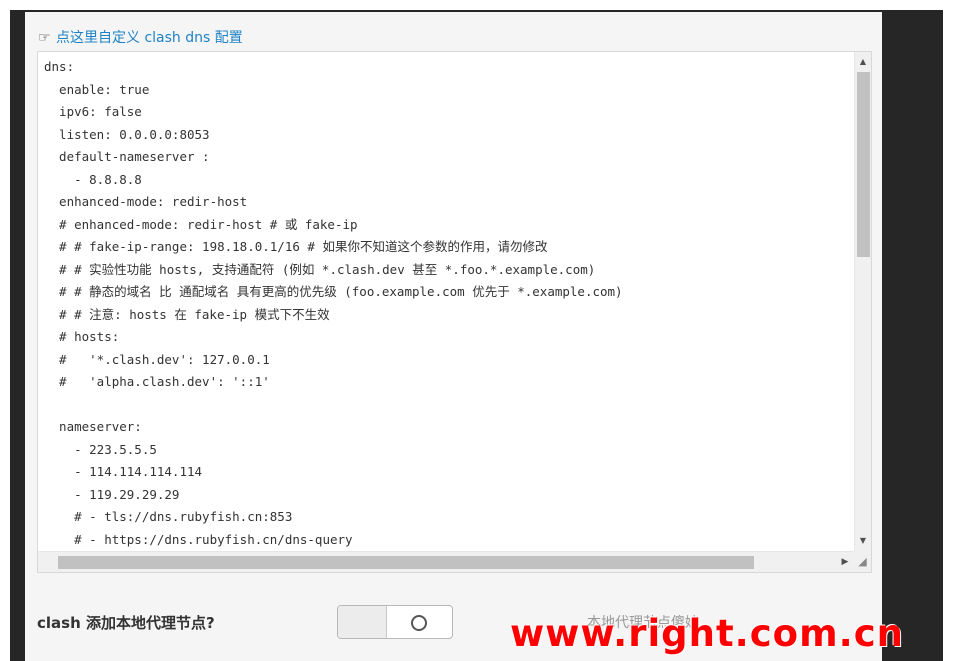 Image resolution: width=953 pixels, height=661 pixels. I want to click on code-line: default-nameserver :, so click(127, 156).